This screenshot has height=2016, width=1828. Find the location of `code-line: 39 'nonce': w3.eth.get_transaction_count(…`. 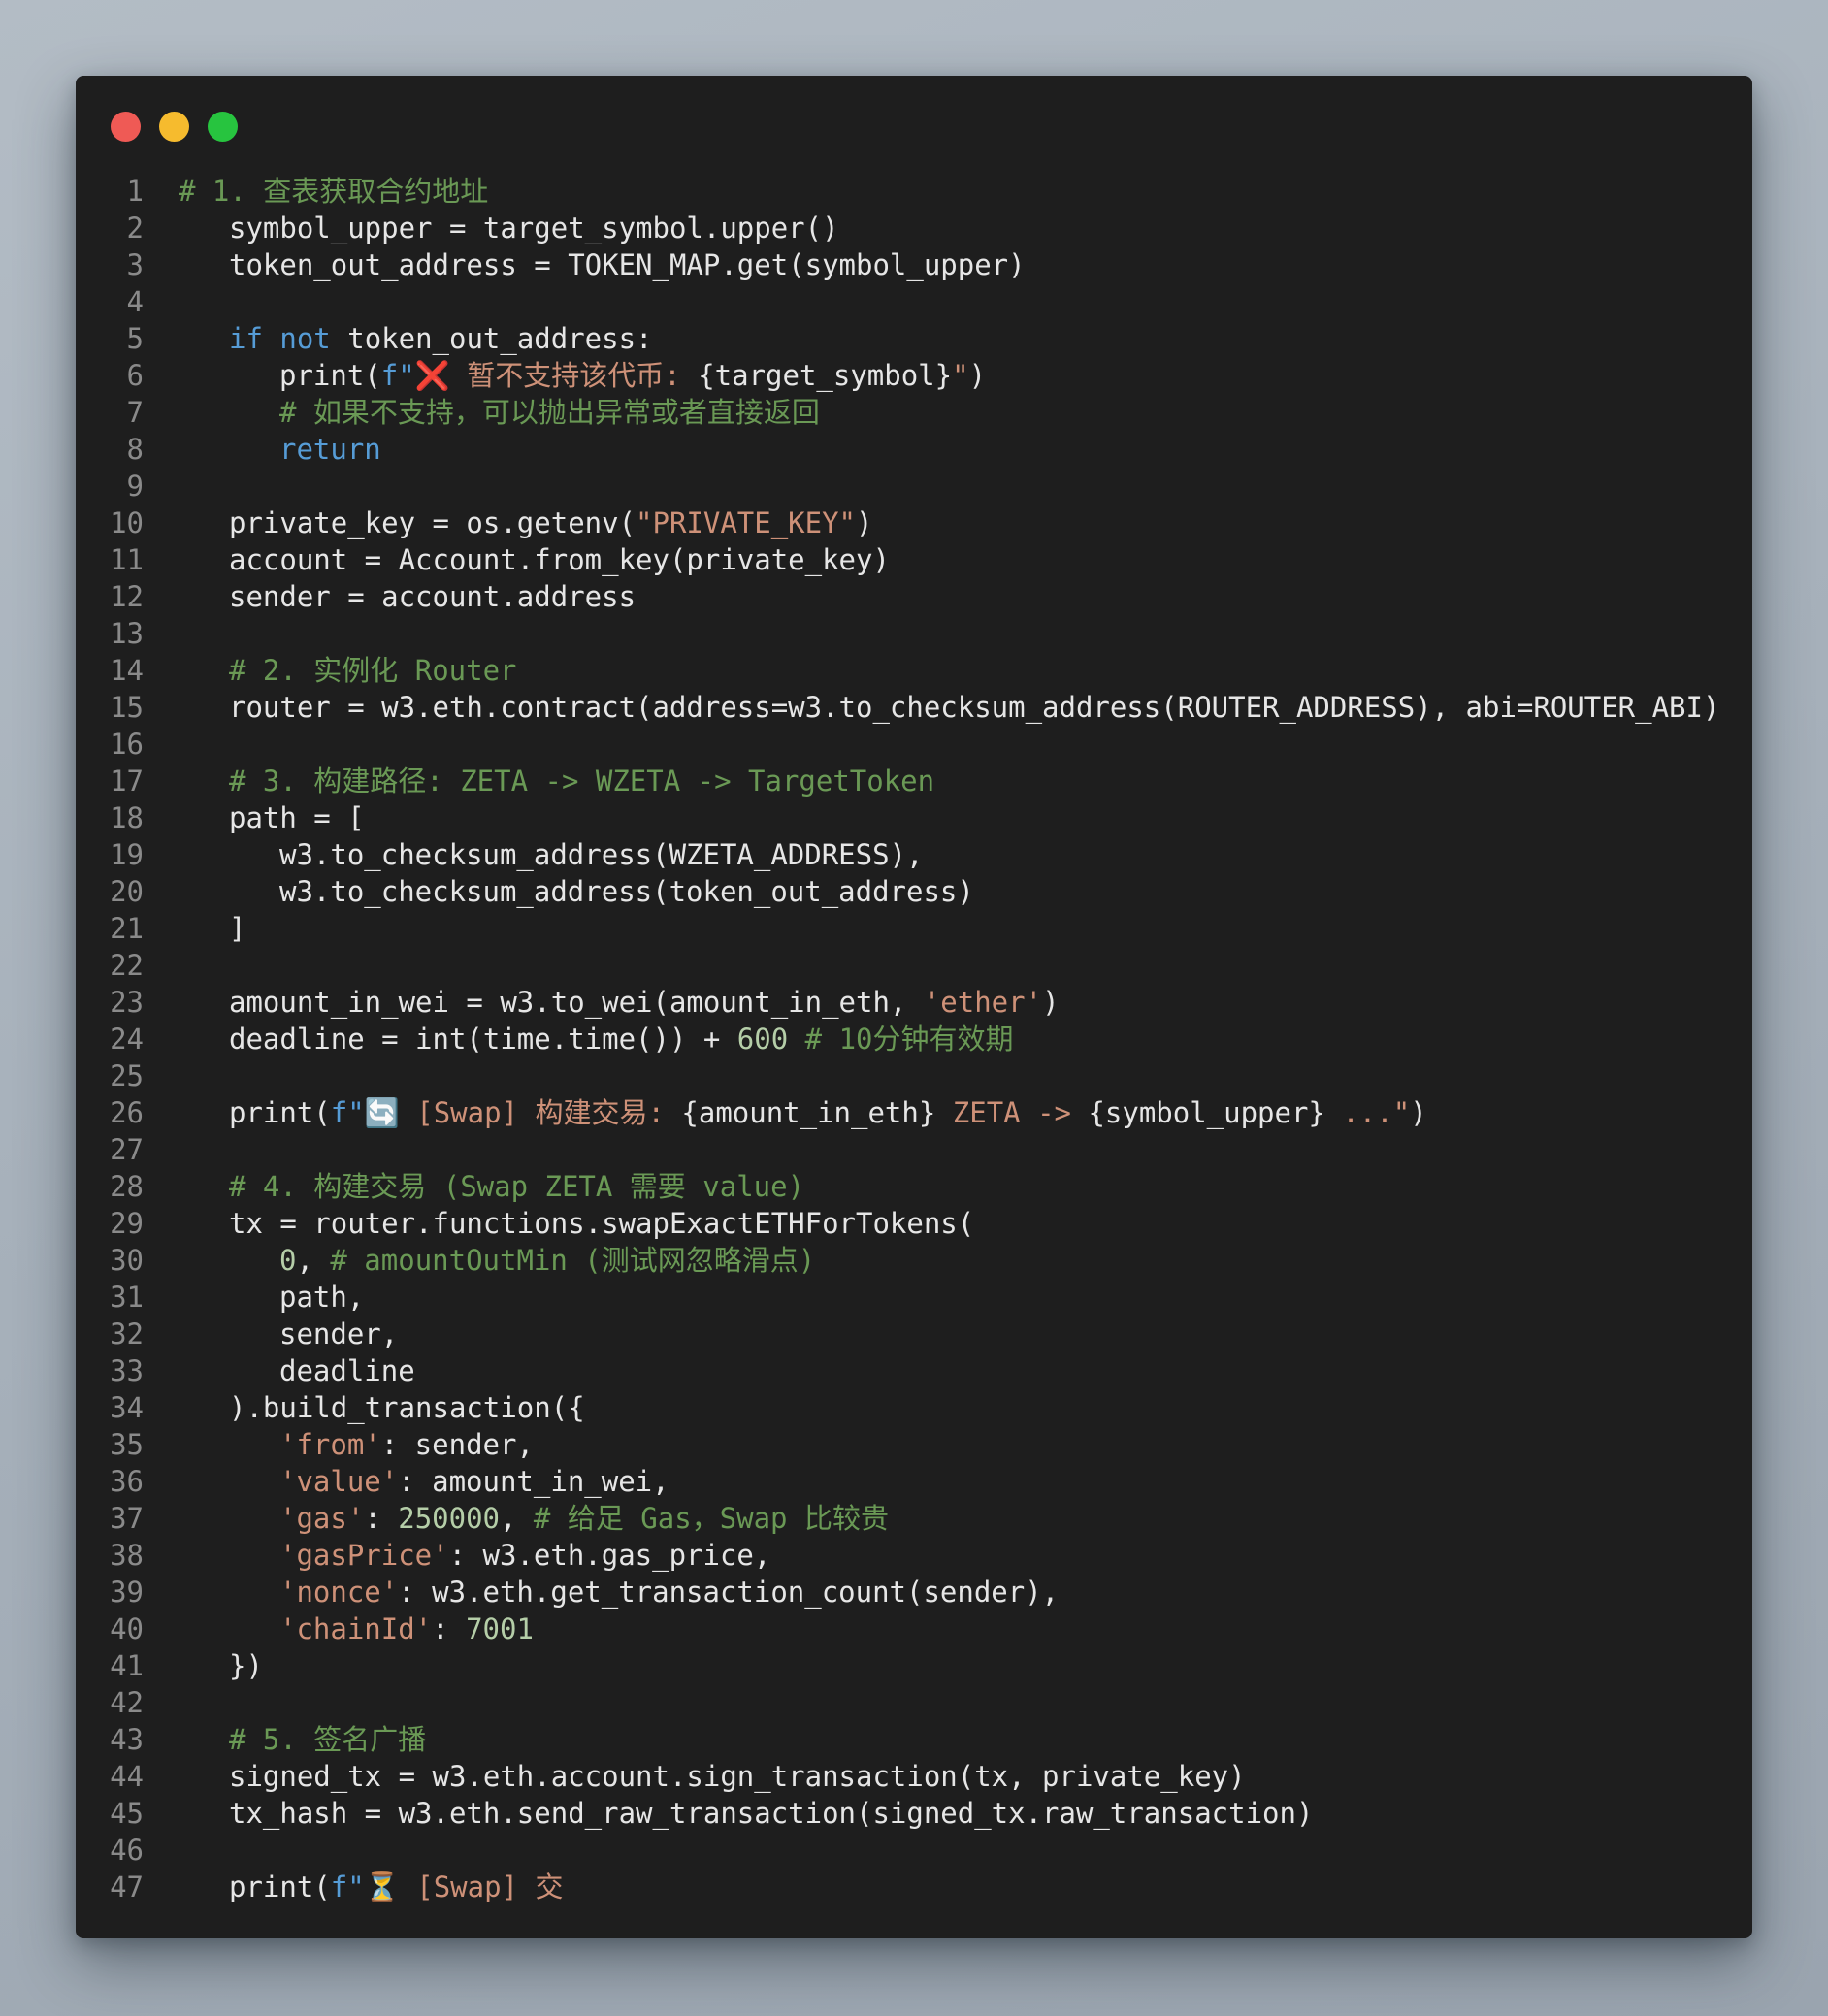

code-line: 39 'nonce': w3.eth.get_transaction_count(… is located at coordinates (914, 1592).